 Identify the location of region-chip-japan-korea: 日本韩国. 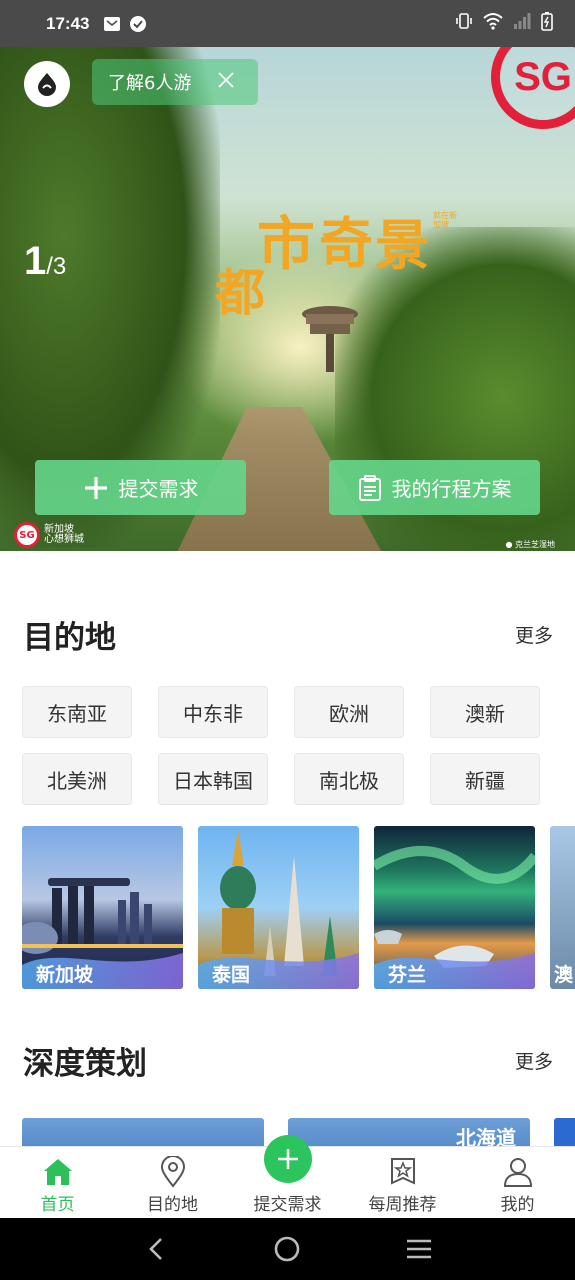
(213, 779).